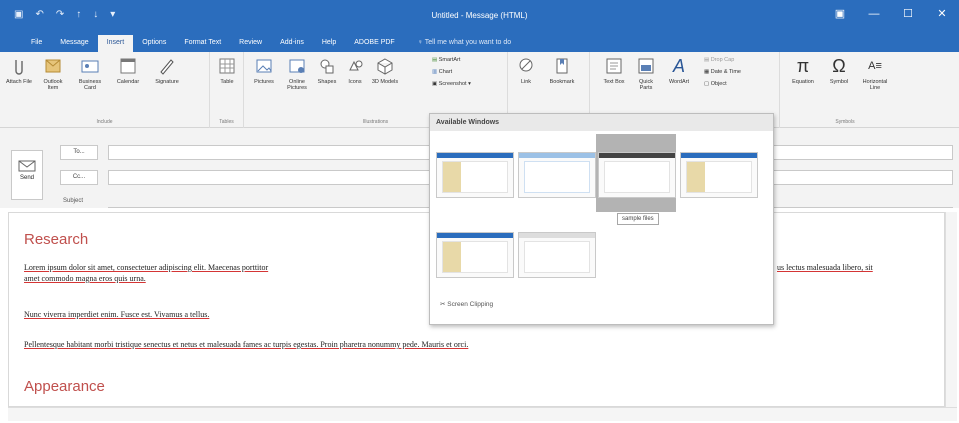  I want to click on paragraph-1-line2: amet commodo magna eros quis urna., so click(85, 278).